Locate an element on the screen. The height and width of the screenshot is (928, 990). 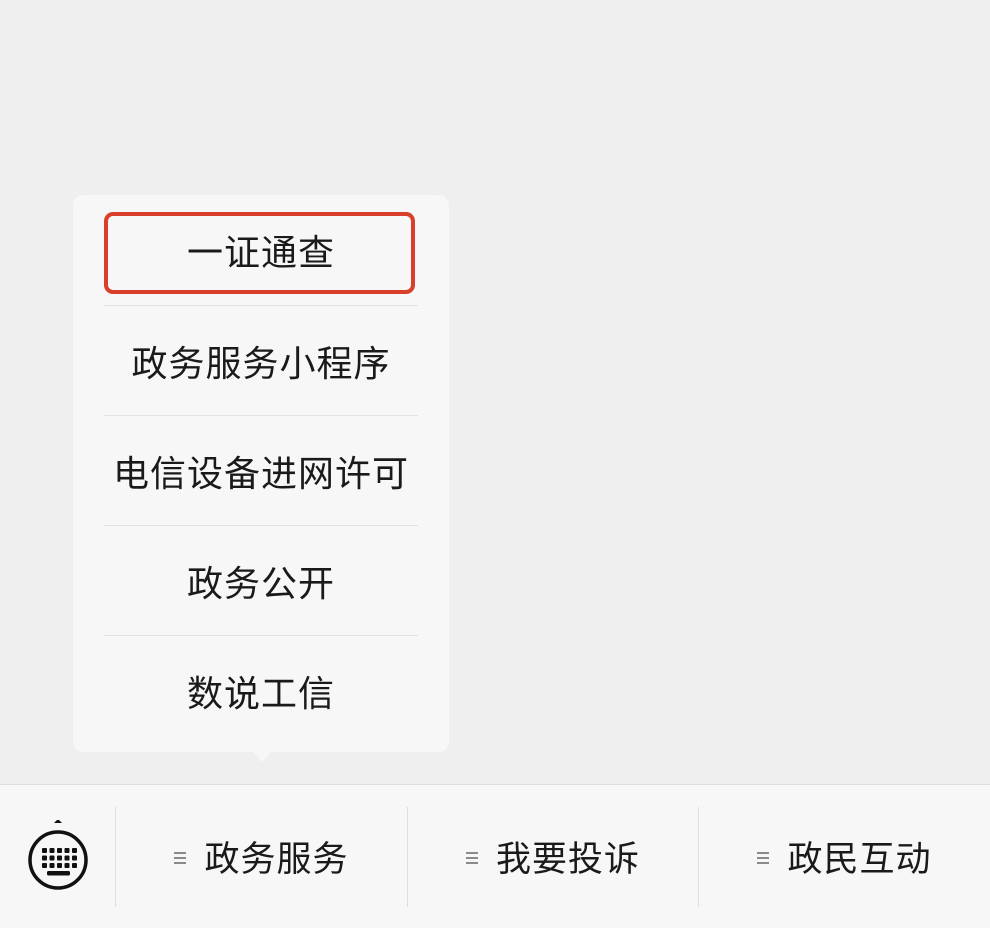
submenu-item-label: 数说工信 is located at coordinates (260, 694).